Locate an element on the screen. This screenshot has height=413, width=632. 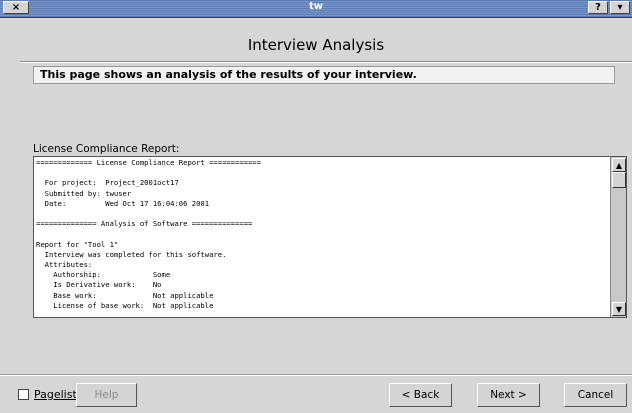
report-line: Submitted by: twuser is located at coordinates (84, 193).